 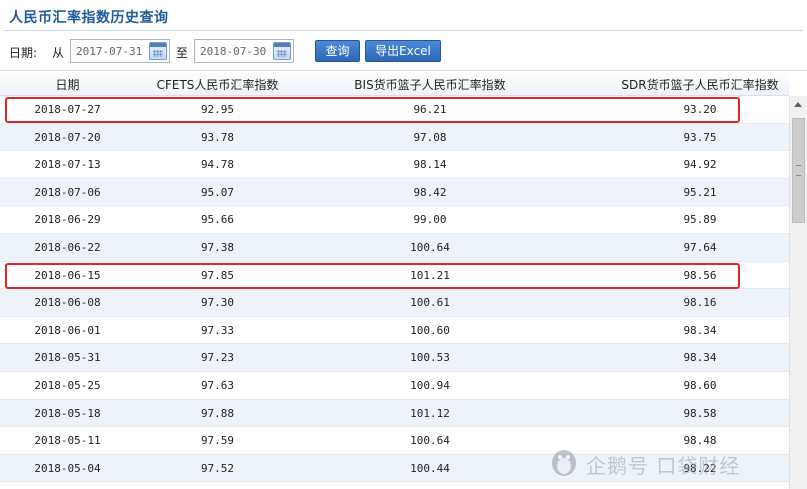 What do you see at coordinates (217, 137) in the screenshot?
I see `cell-cfets: 93.78` at bounding box center [217, 137].